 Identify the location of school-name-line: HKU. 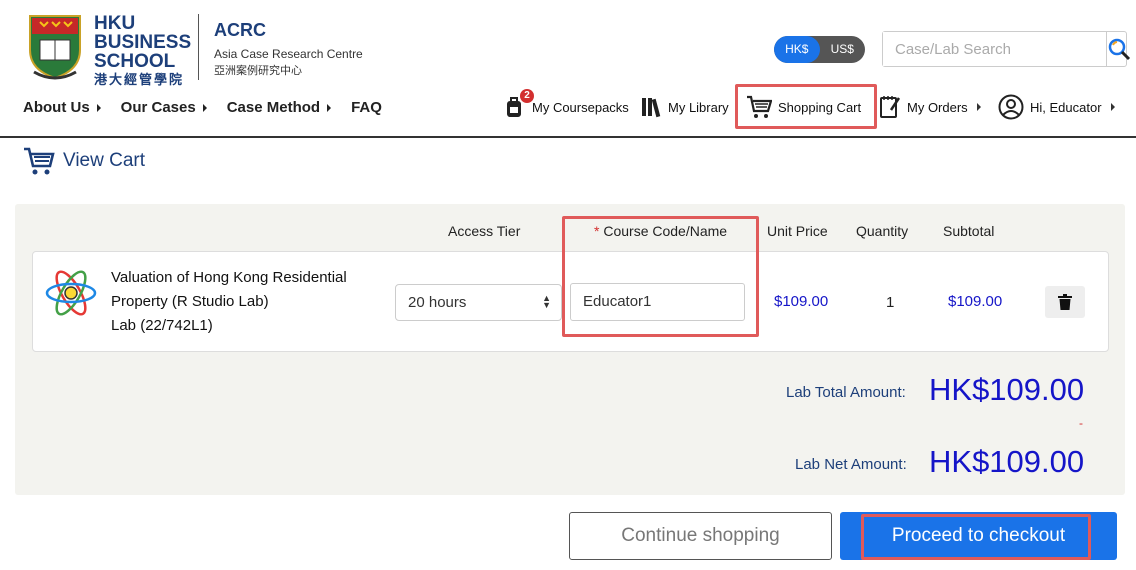
(115, 23).